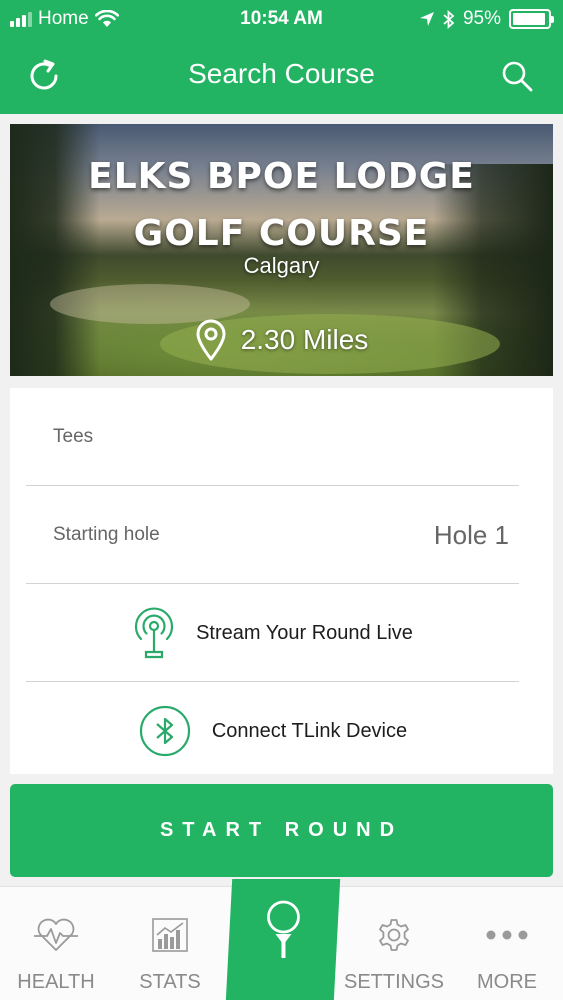 This screenshot has width=563, height=1000. Describe the element at coordinates (426, 19) in the screenshot. I see `location-arrow-icon` at that location.